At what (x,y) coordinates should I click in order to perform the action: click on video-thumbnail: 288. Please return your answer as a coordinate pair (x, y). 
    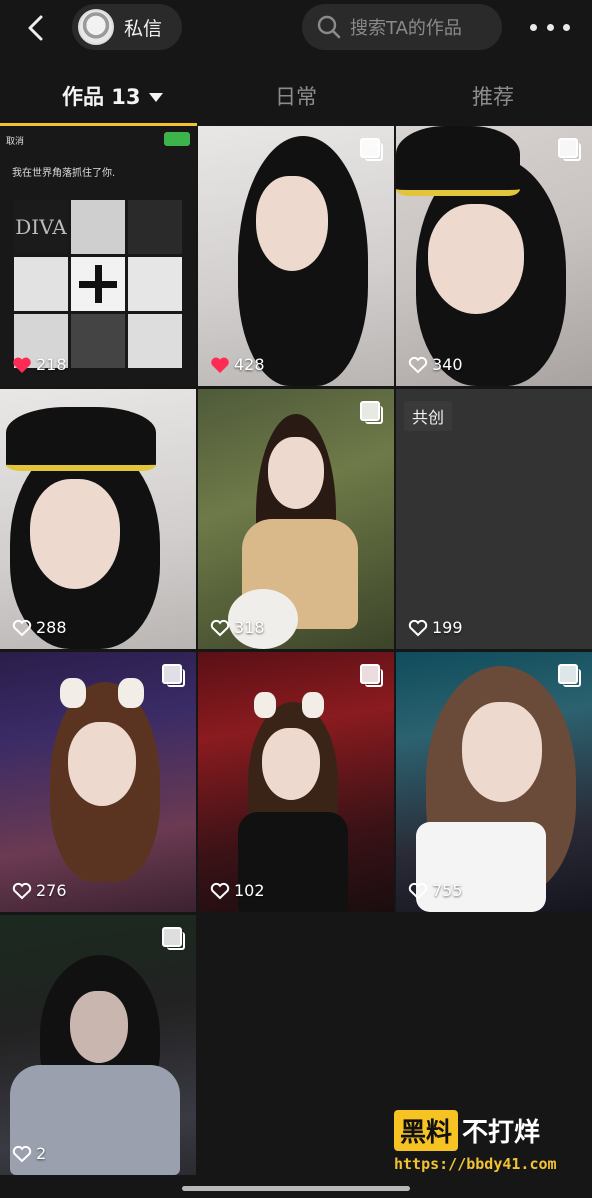
    Looking at the image, I should click on (98, 519).